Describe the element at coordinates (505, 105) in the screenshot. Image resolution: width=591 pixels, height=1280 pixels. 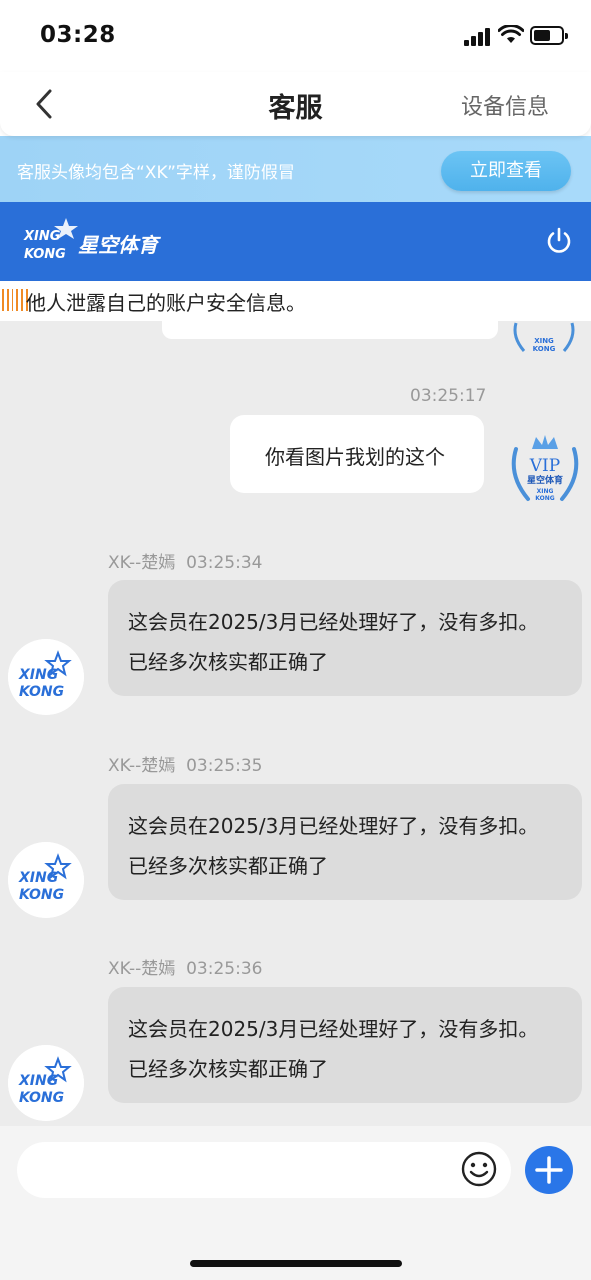
I see `device-info-button: 设备信息` at that location.